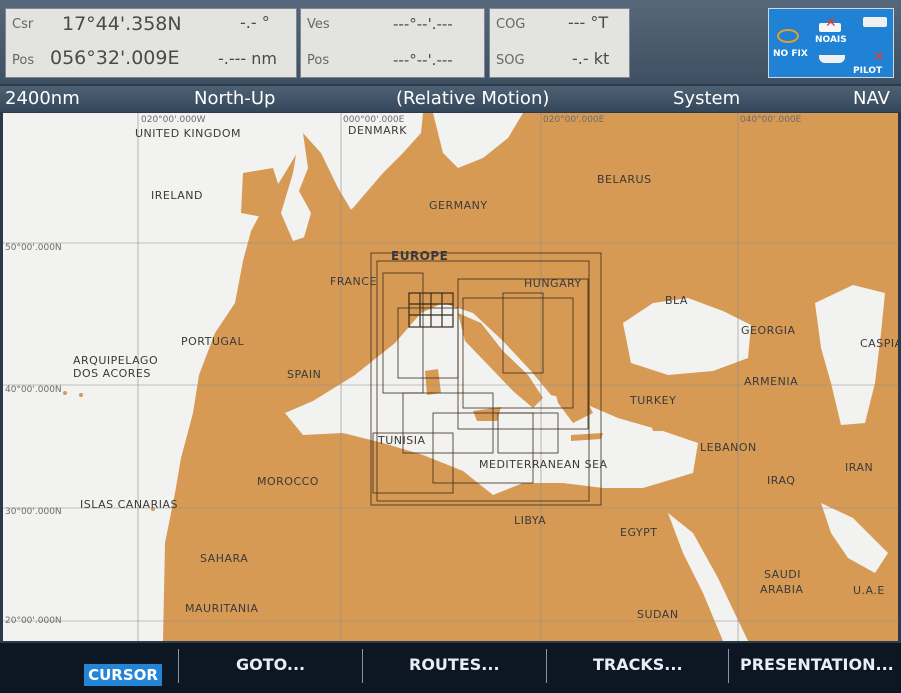 The width and height of the screenshot is (901, 693). I want to click on mode-readout: NAV, so click(871, 98).